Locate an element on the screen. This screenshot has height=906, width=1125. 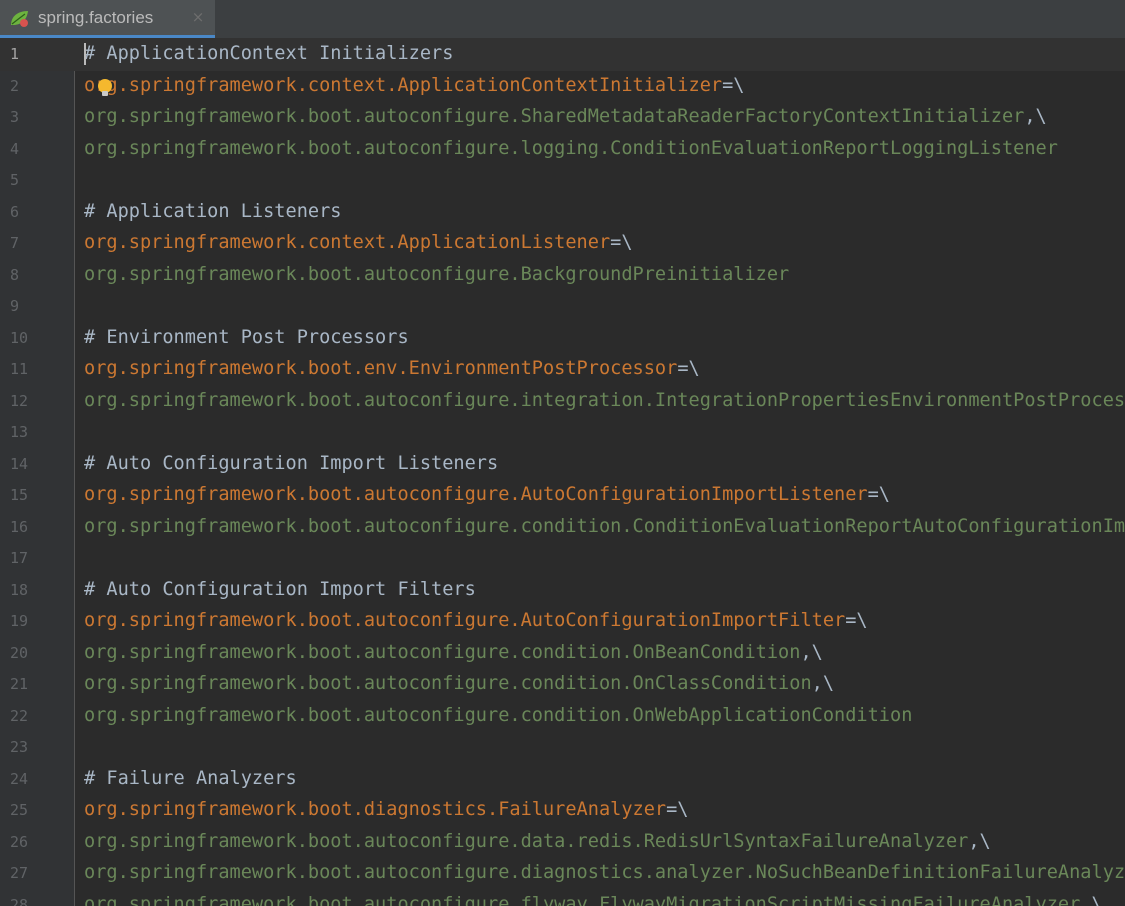
text-caret is located at coordinates (85, 54).